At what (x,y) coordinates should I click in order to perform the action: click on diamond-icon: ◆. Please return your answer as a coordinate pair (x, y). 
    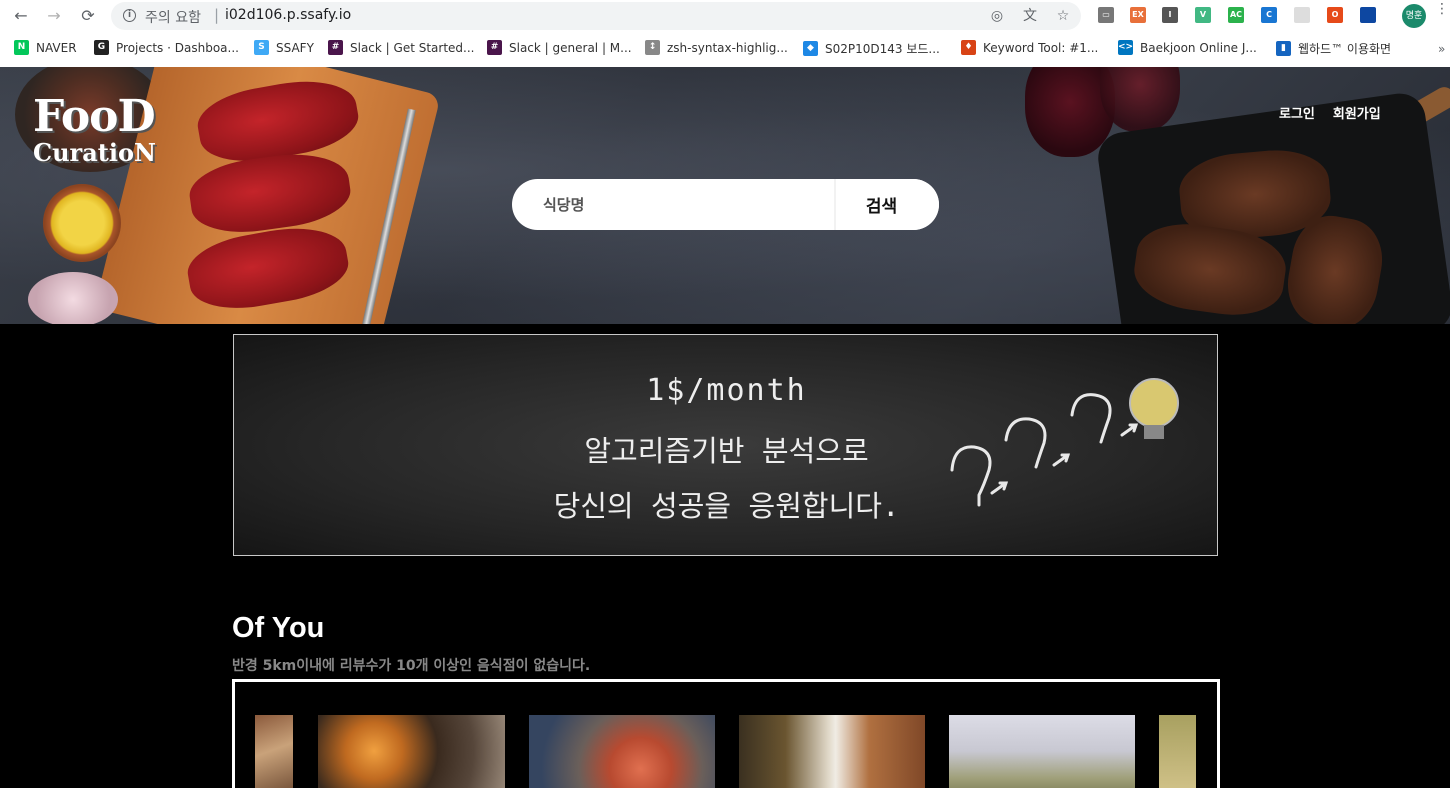
    Looking at the image, I should click on (810, 48).